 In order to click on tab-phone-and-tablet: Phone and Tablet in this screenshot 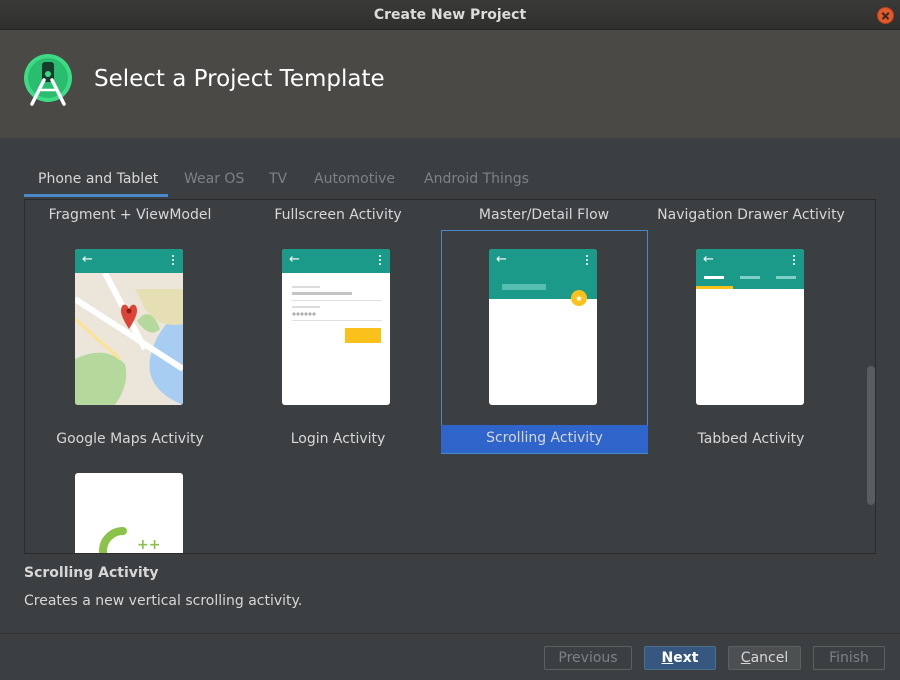, I will do `click(98, 179)`.